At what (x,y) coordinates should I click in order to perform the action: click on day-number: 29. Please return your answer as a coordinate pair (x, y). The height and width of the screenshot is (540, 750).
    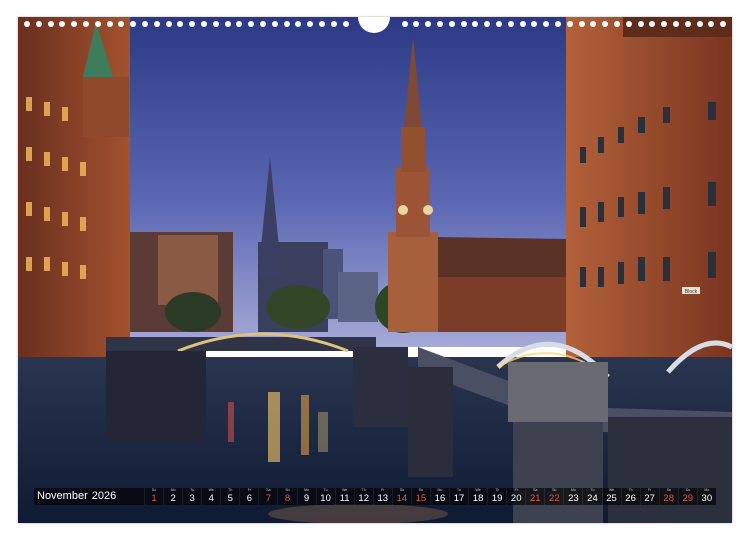
    Looking at the image, I should click on (688, 498).